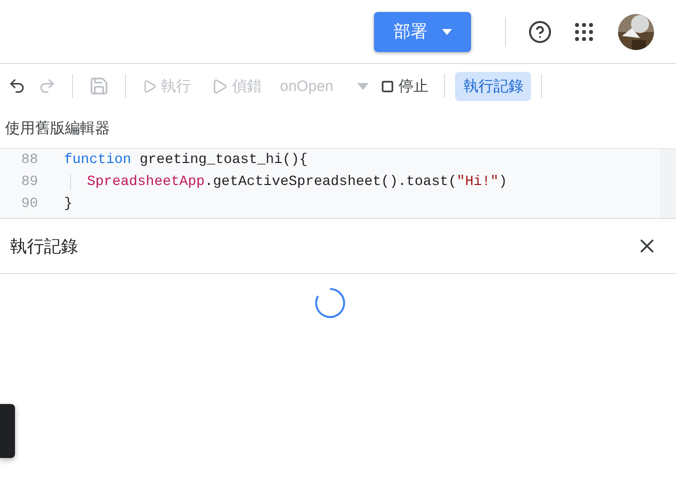 The height and width of the screenshot is (478, 676). What do you see at coordinates (68, 204) in the screenshot?
I see `code-line: }` at bounding box center [68, 204].